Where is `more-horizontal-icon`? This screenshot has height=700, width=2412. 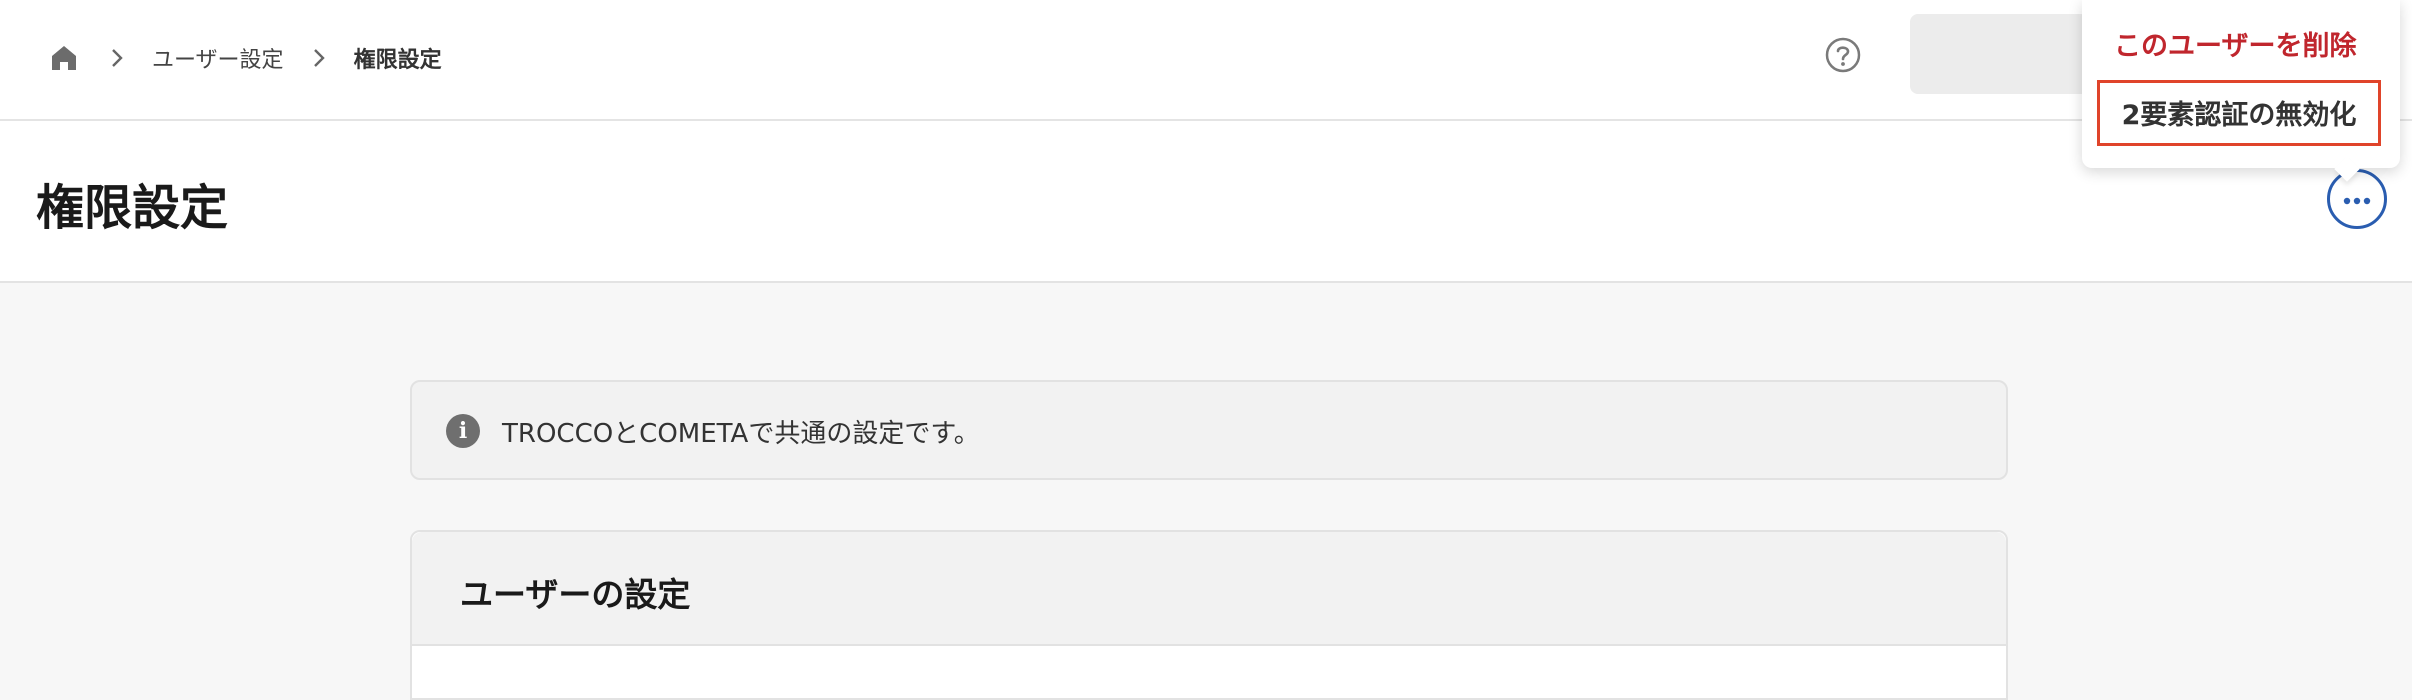 more-horizontal-icon is located at coordinates (2357, 199).